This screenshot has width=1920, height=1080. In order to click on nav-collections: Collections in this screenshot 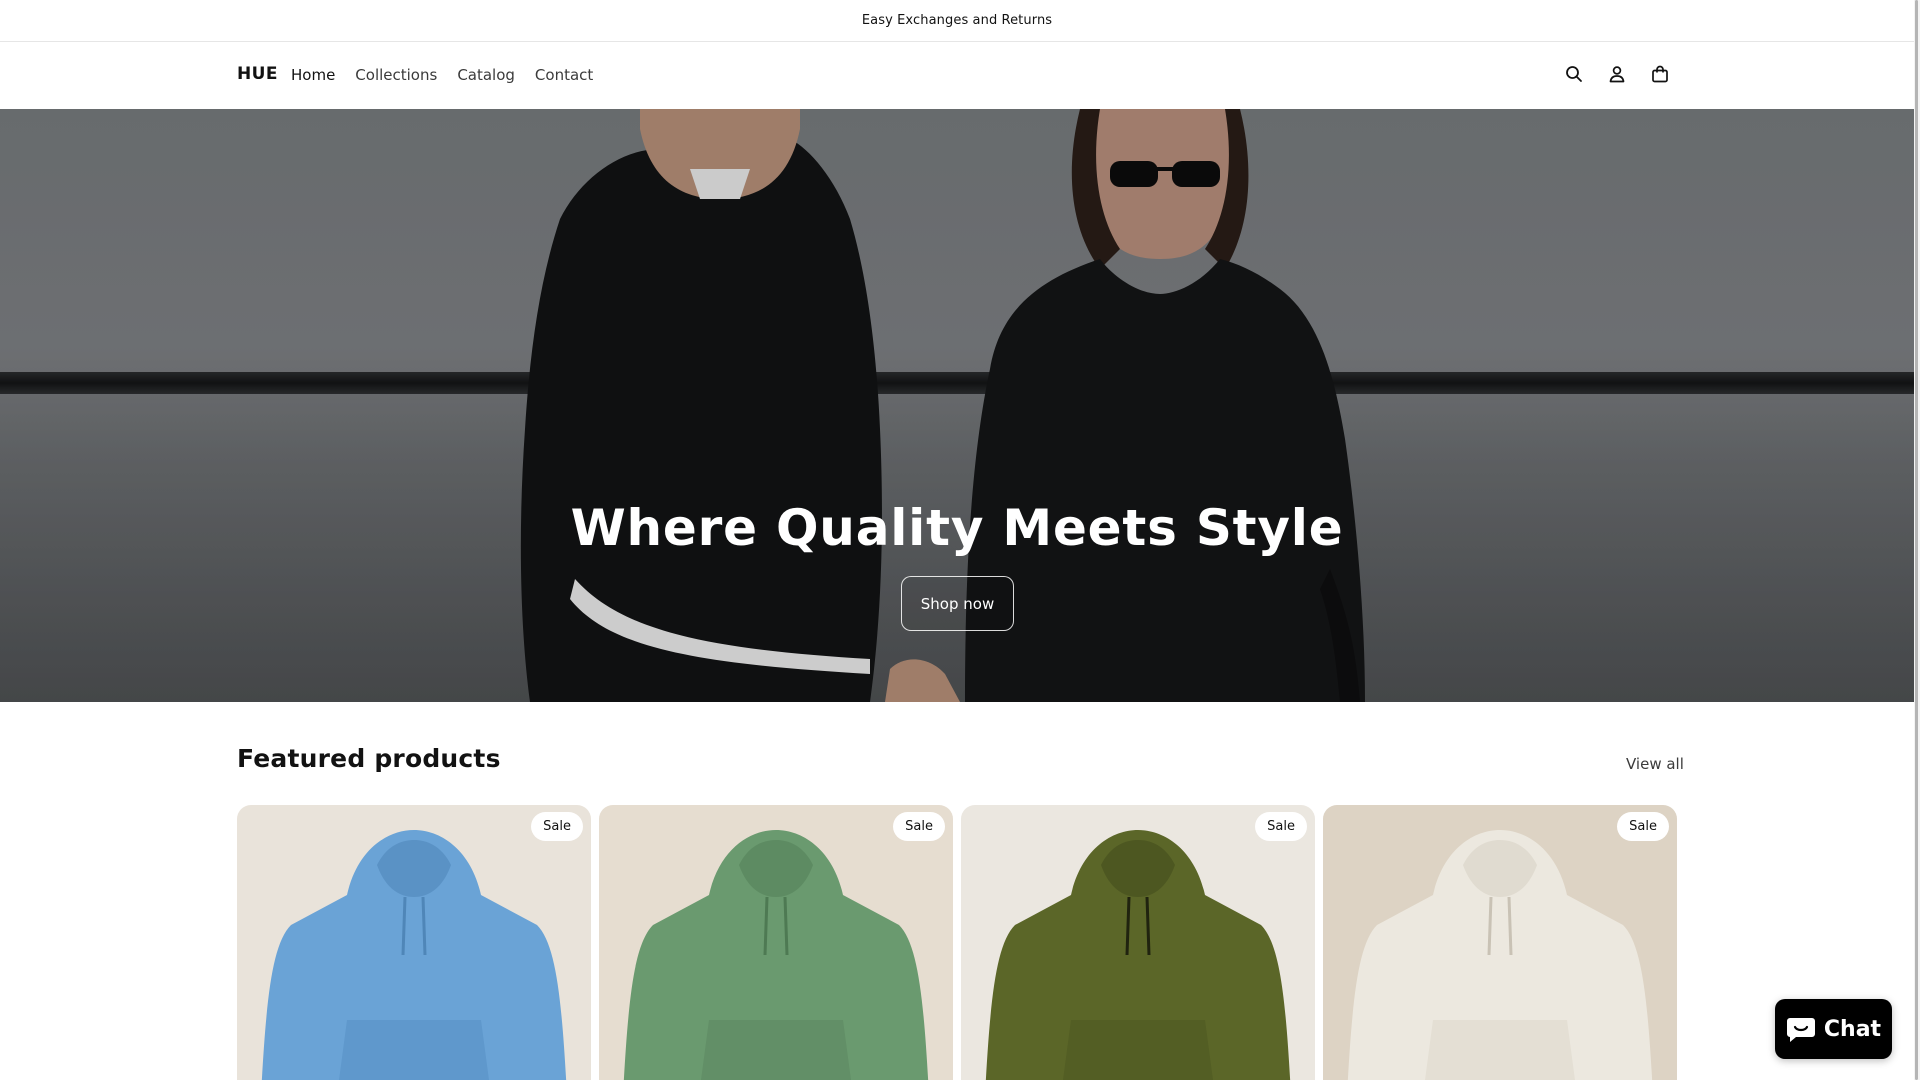, I will do `click(396, 75)`.